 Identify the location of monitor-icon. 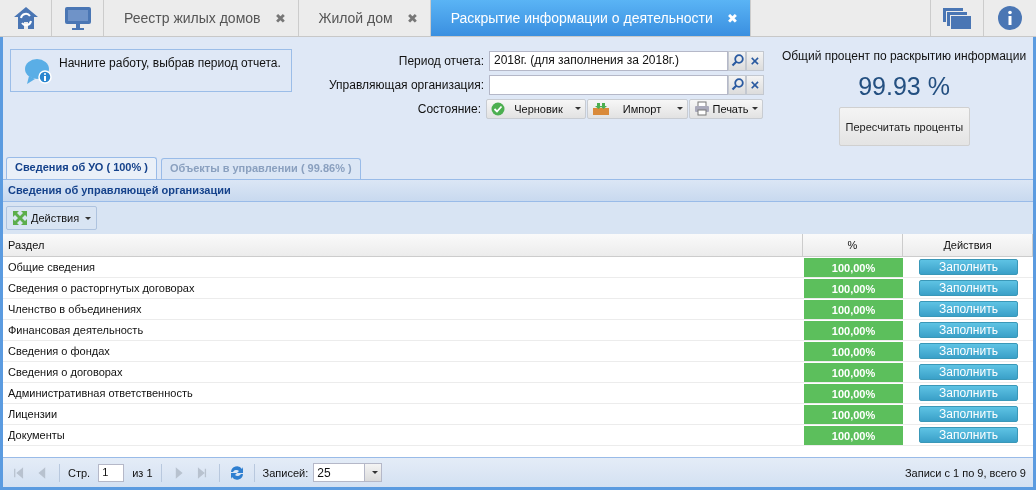
(77, 18).